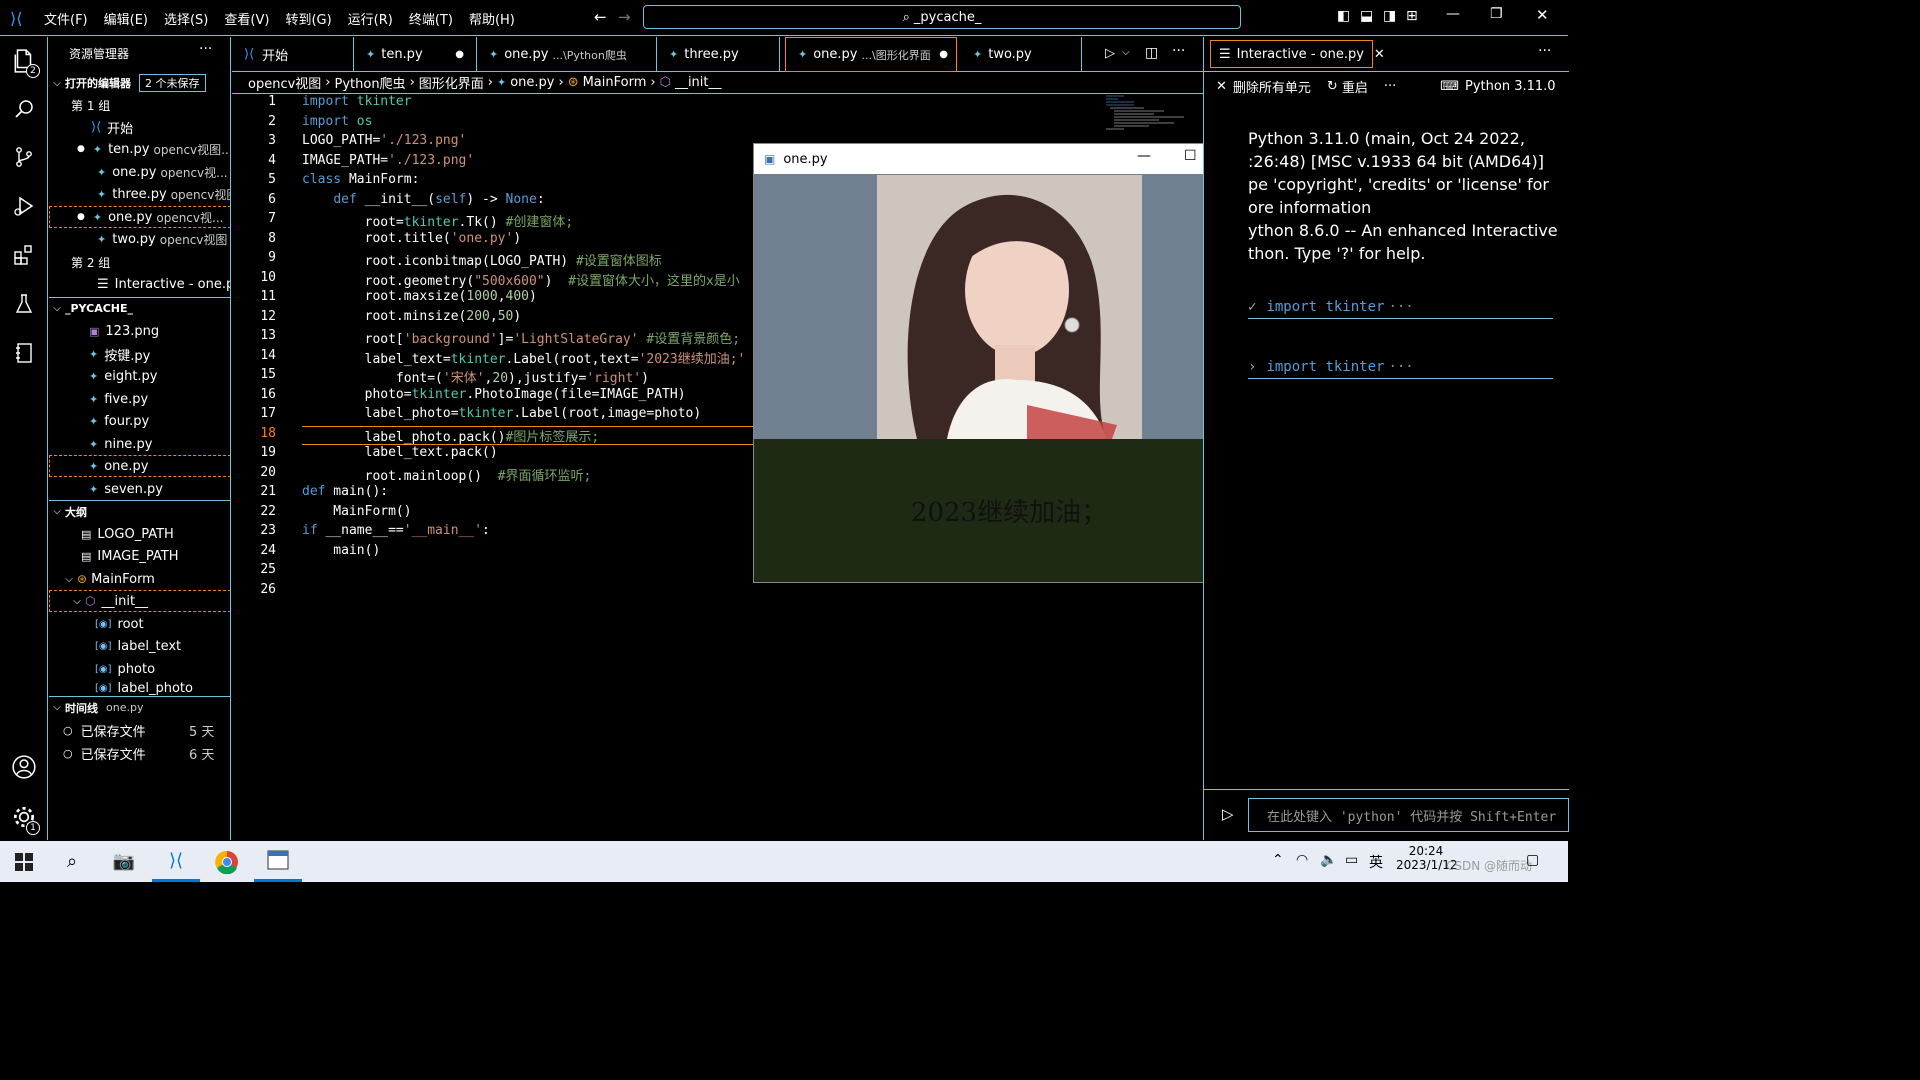 The height and width of the screenshot is (1080, 1920). I want to click on code-line: root.minsize(200,50), so click(412, 316).